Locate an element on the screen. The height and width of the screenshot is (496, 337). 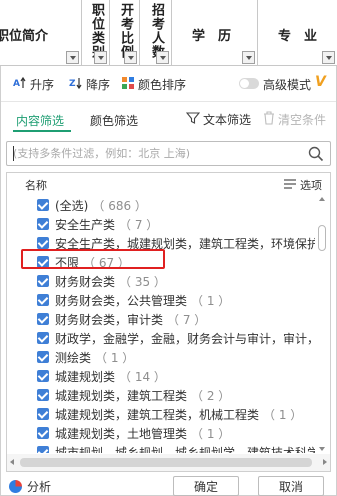
scroll-down-arrow-icon is located at coordinates (322, 449).